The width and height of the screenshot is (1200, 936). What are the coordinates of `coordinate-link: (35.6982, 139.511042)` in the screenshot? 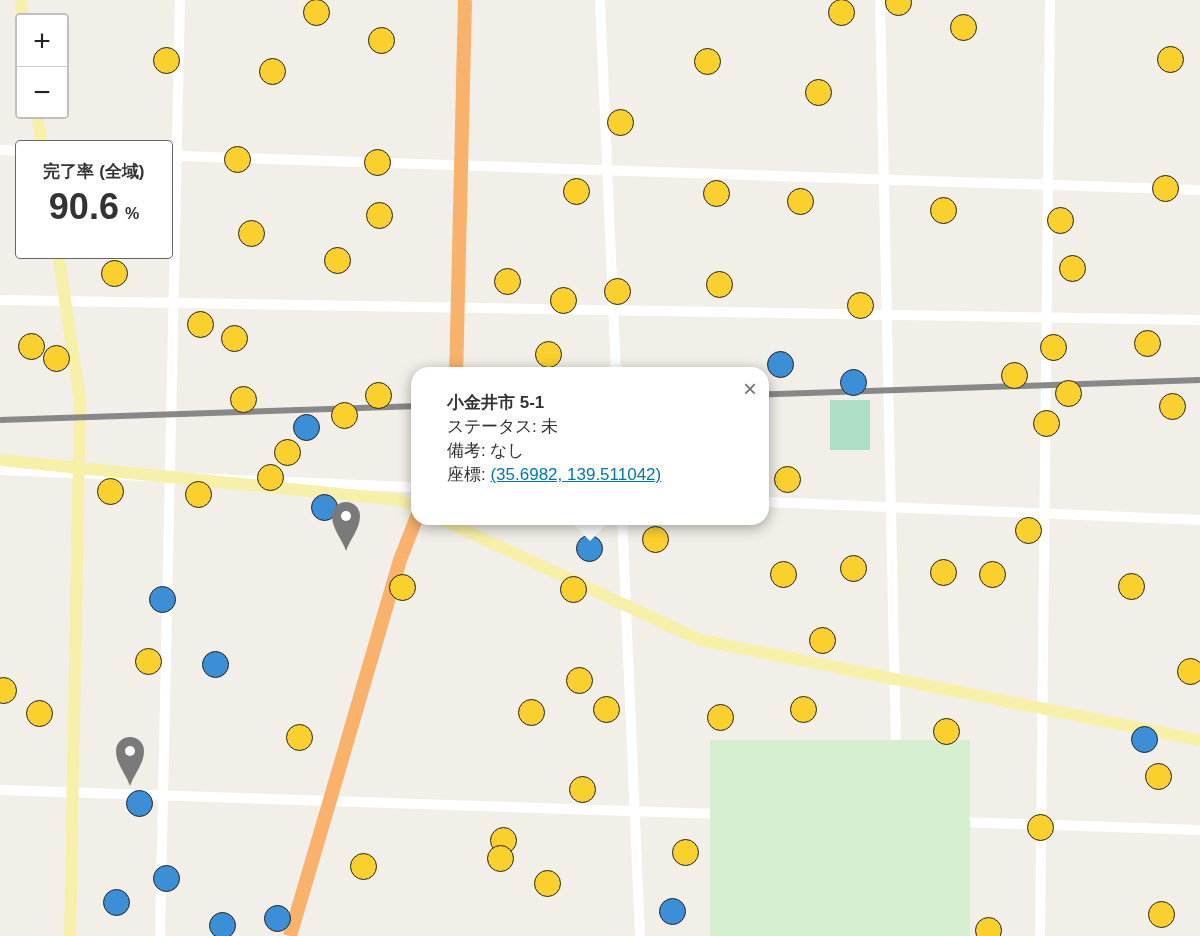 It's located at (576, 475).